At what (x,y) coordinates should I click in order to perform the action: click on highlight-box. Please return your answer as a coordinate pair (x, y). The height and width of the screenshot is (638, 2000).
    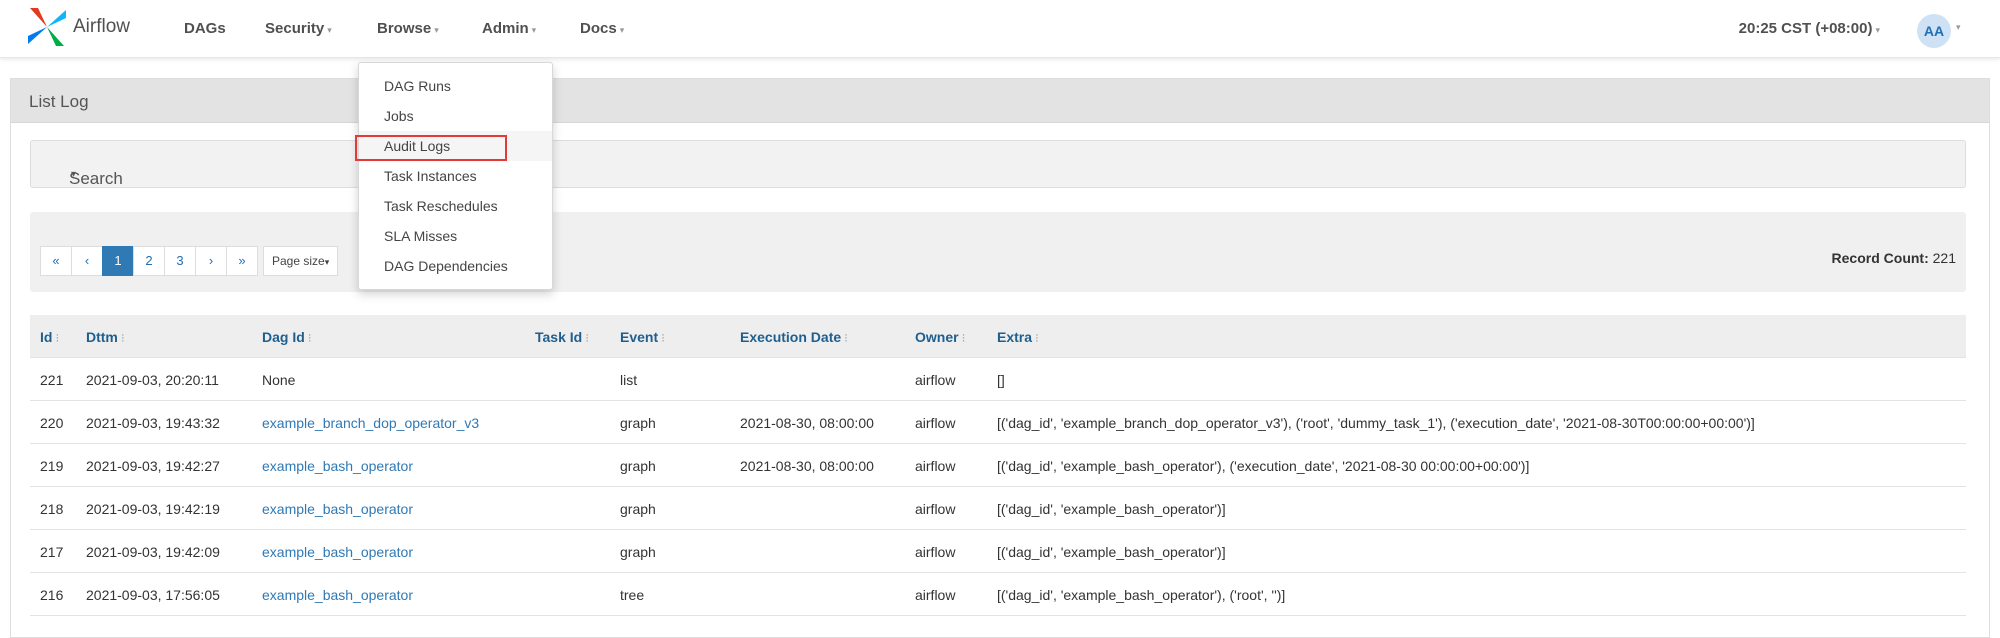
    Looking at the image, I should click on (431, 148).